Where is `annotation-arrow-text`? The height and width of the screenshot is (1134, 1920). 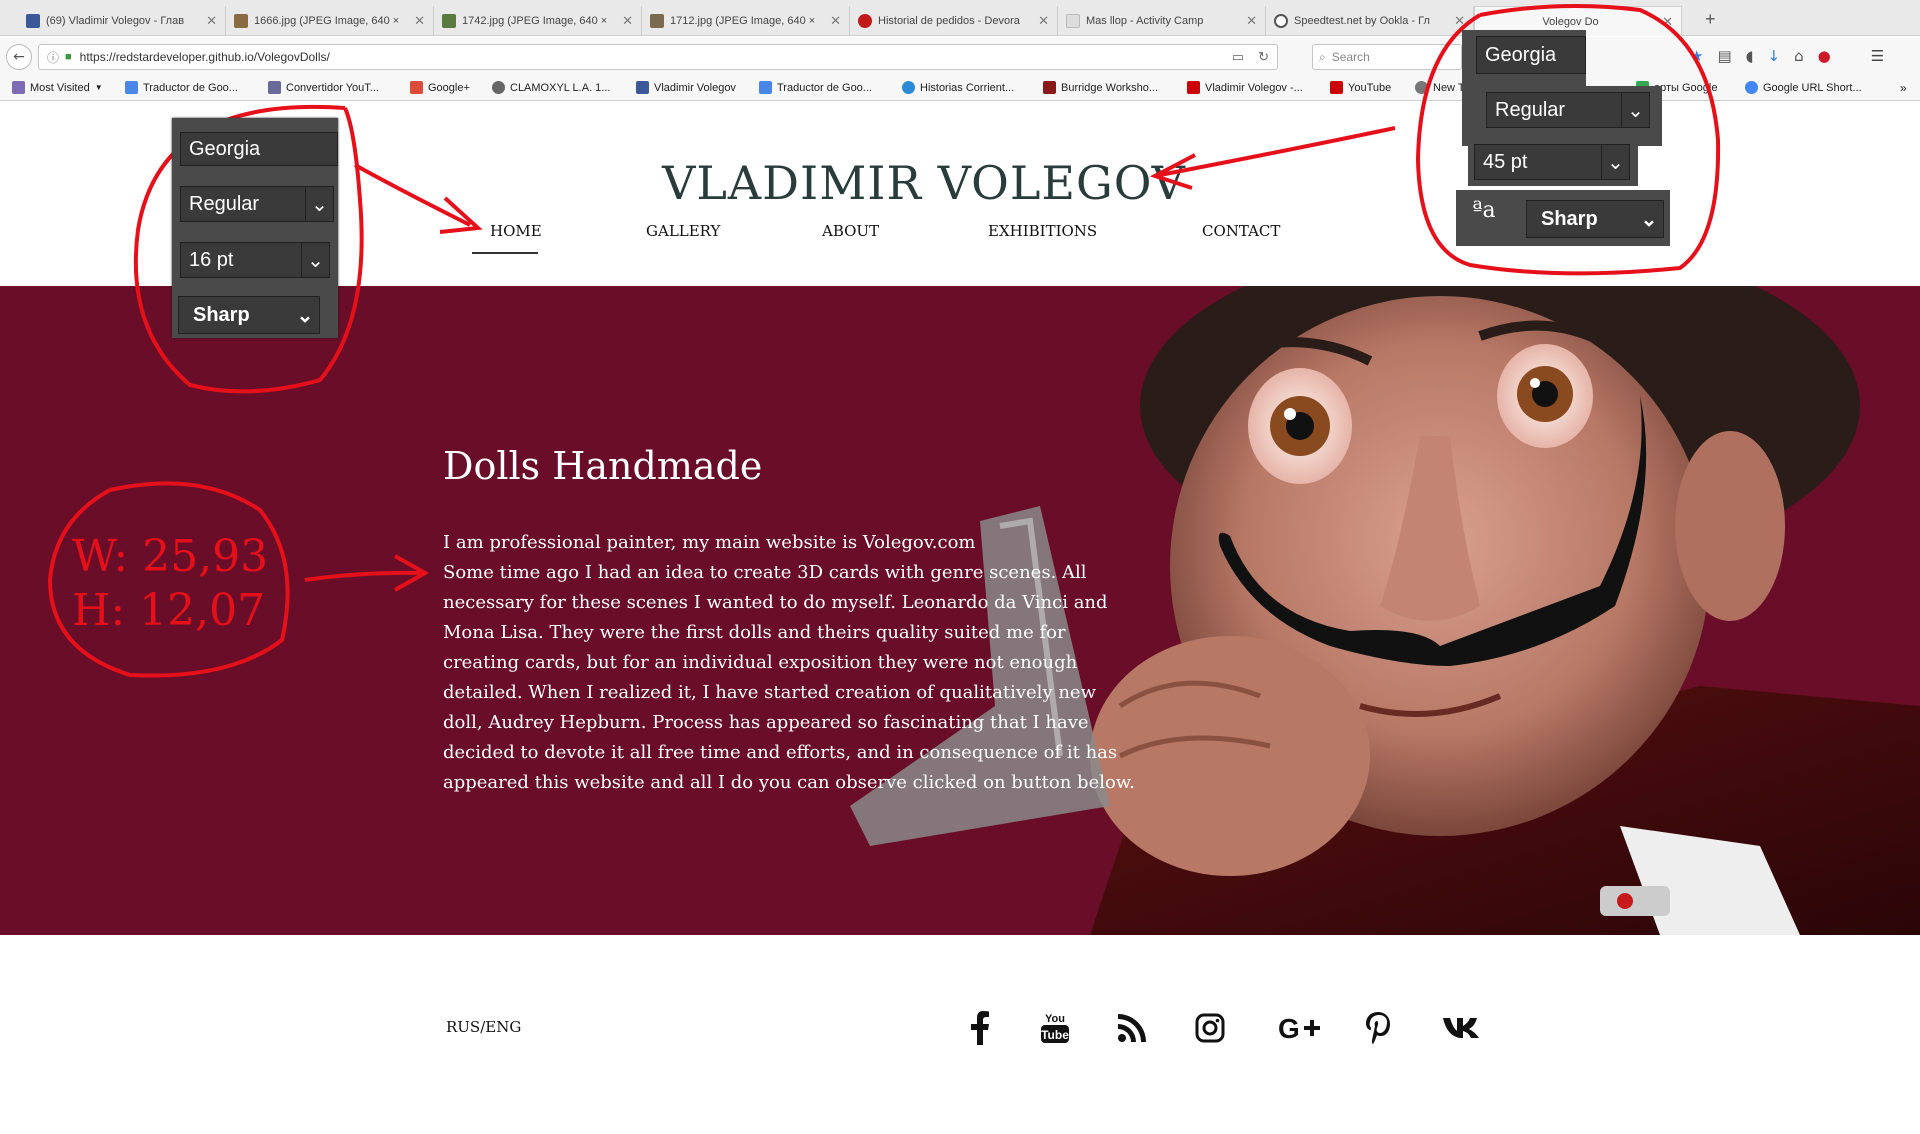
annotation-arrow-text is located at coordinates (362, 576).